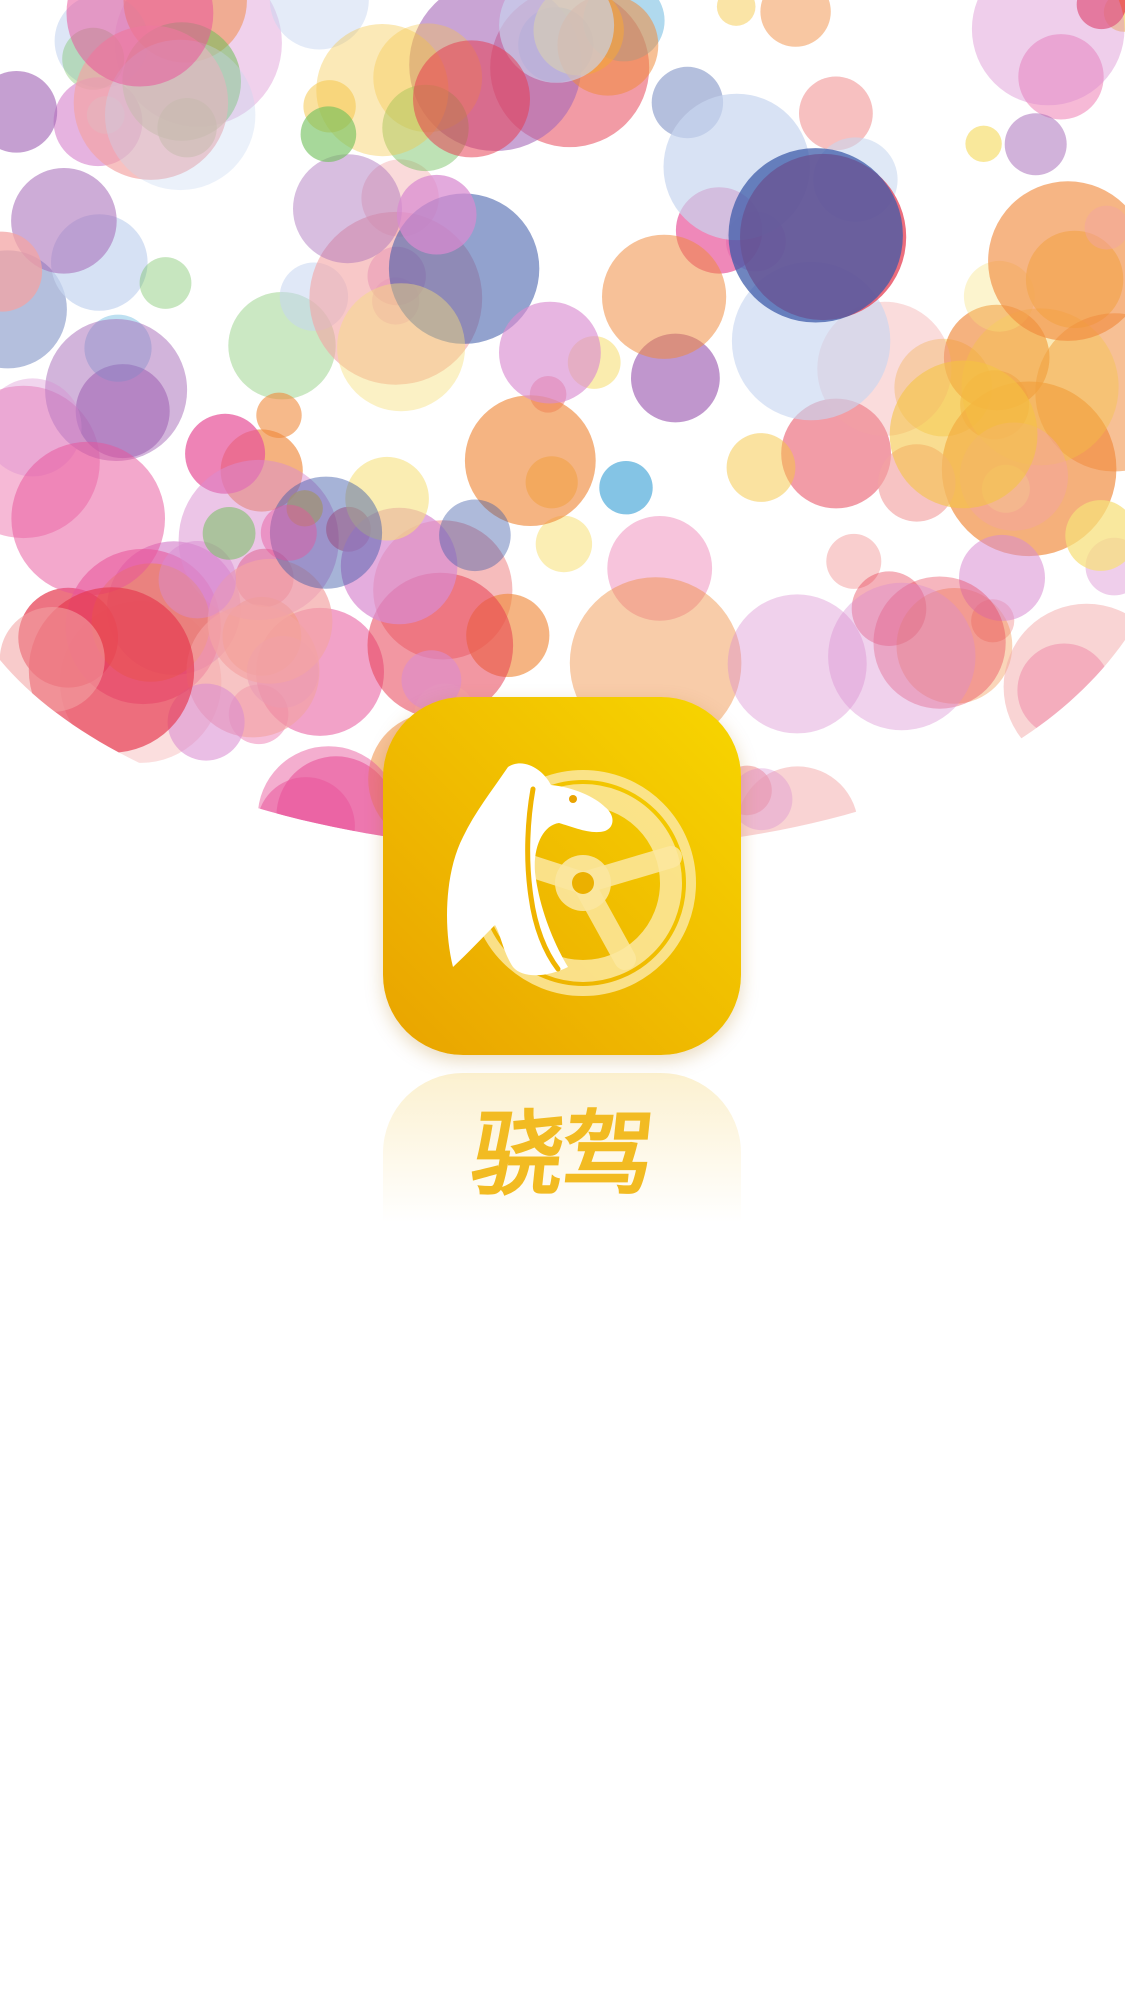  Describe the element at coordinates (562, 1154) in the screenshot. I see `app-name-label: 骁驾` at that location.